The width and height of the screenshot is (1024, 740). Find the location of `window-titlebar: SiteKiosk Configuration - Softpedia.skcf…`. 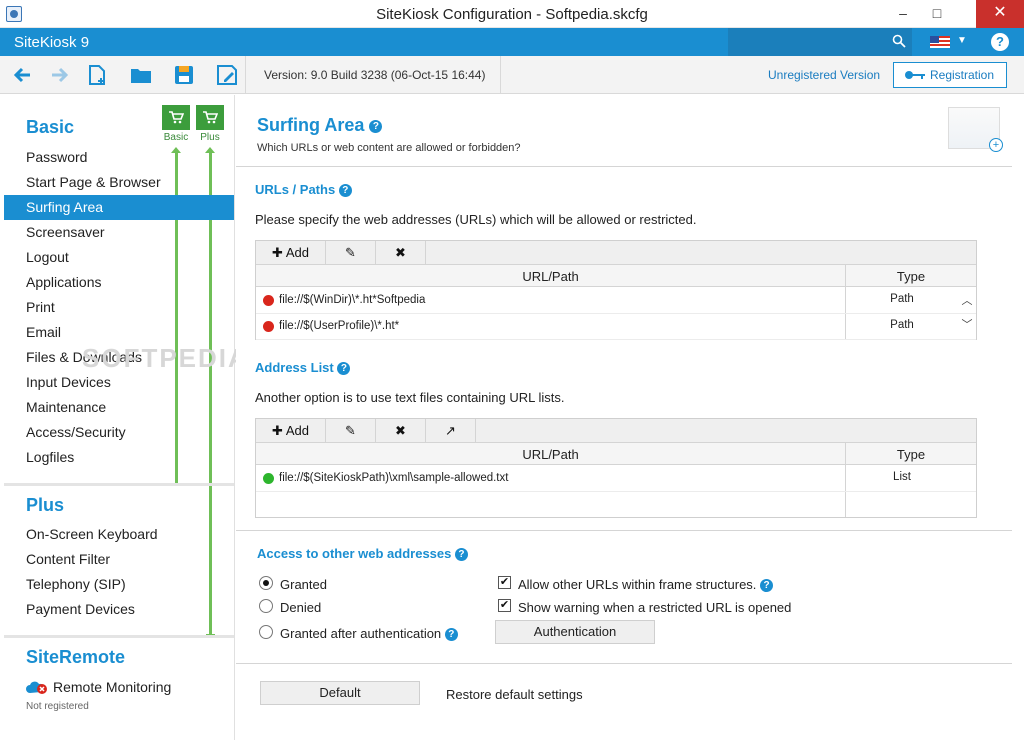

window-titlebar: SiteKiosk Configuration - Softpedia.skcf… is located at coordinates (512, 14).